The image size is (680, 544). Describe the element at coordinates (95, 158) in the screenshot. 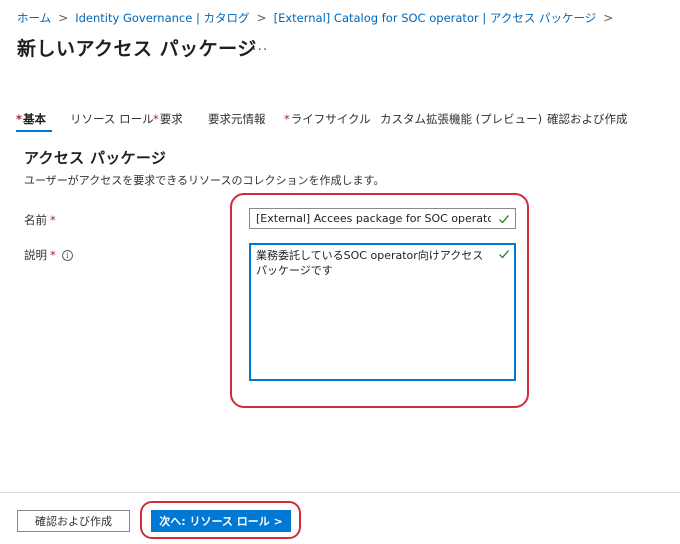

I see `section-title: アクセス パッケージ` at that location.